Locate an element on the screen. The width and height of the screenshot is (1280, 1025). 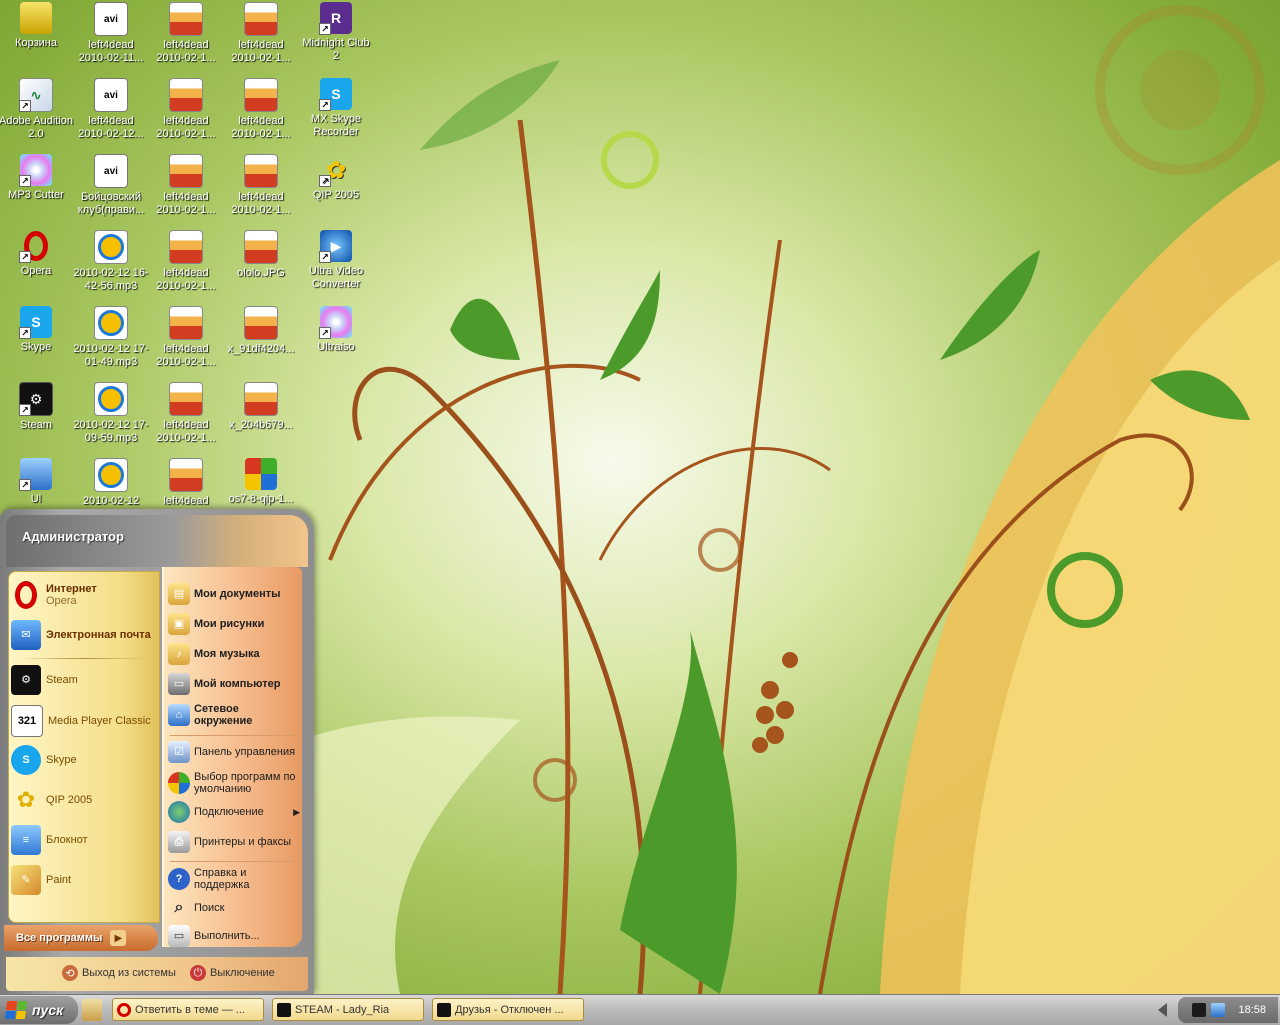
steam-icon: ⚙ is located at coordinates (36, 399).